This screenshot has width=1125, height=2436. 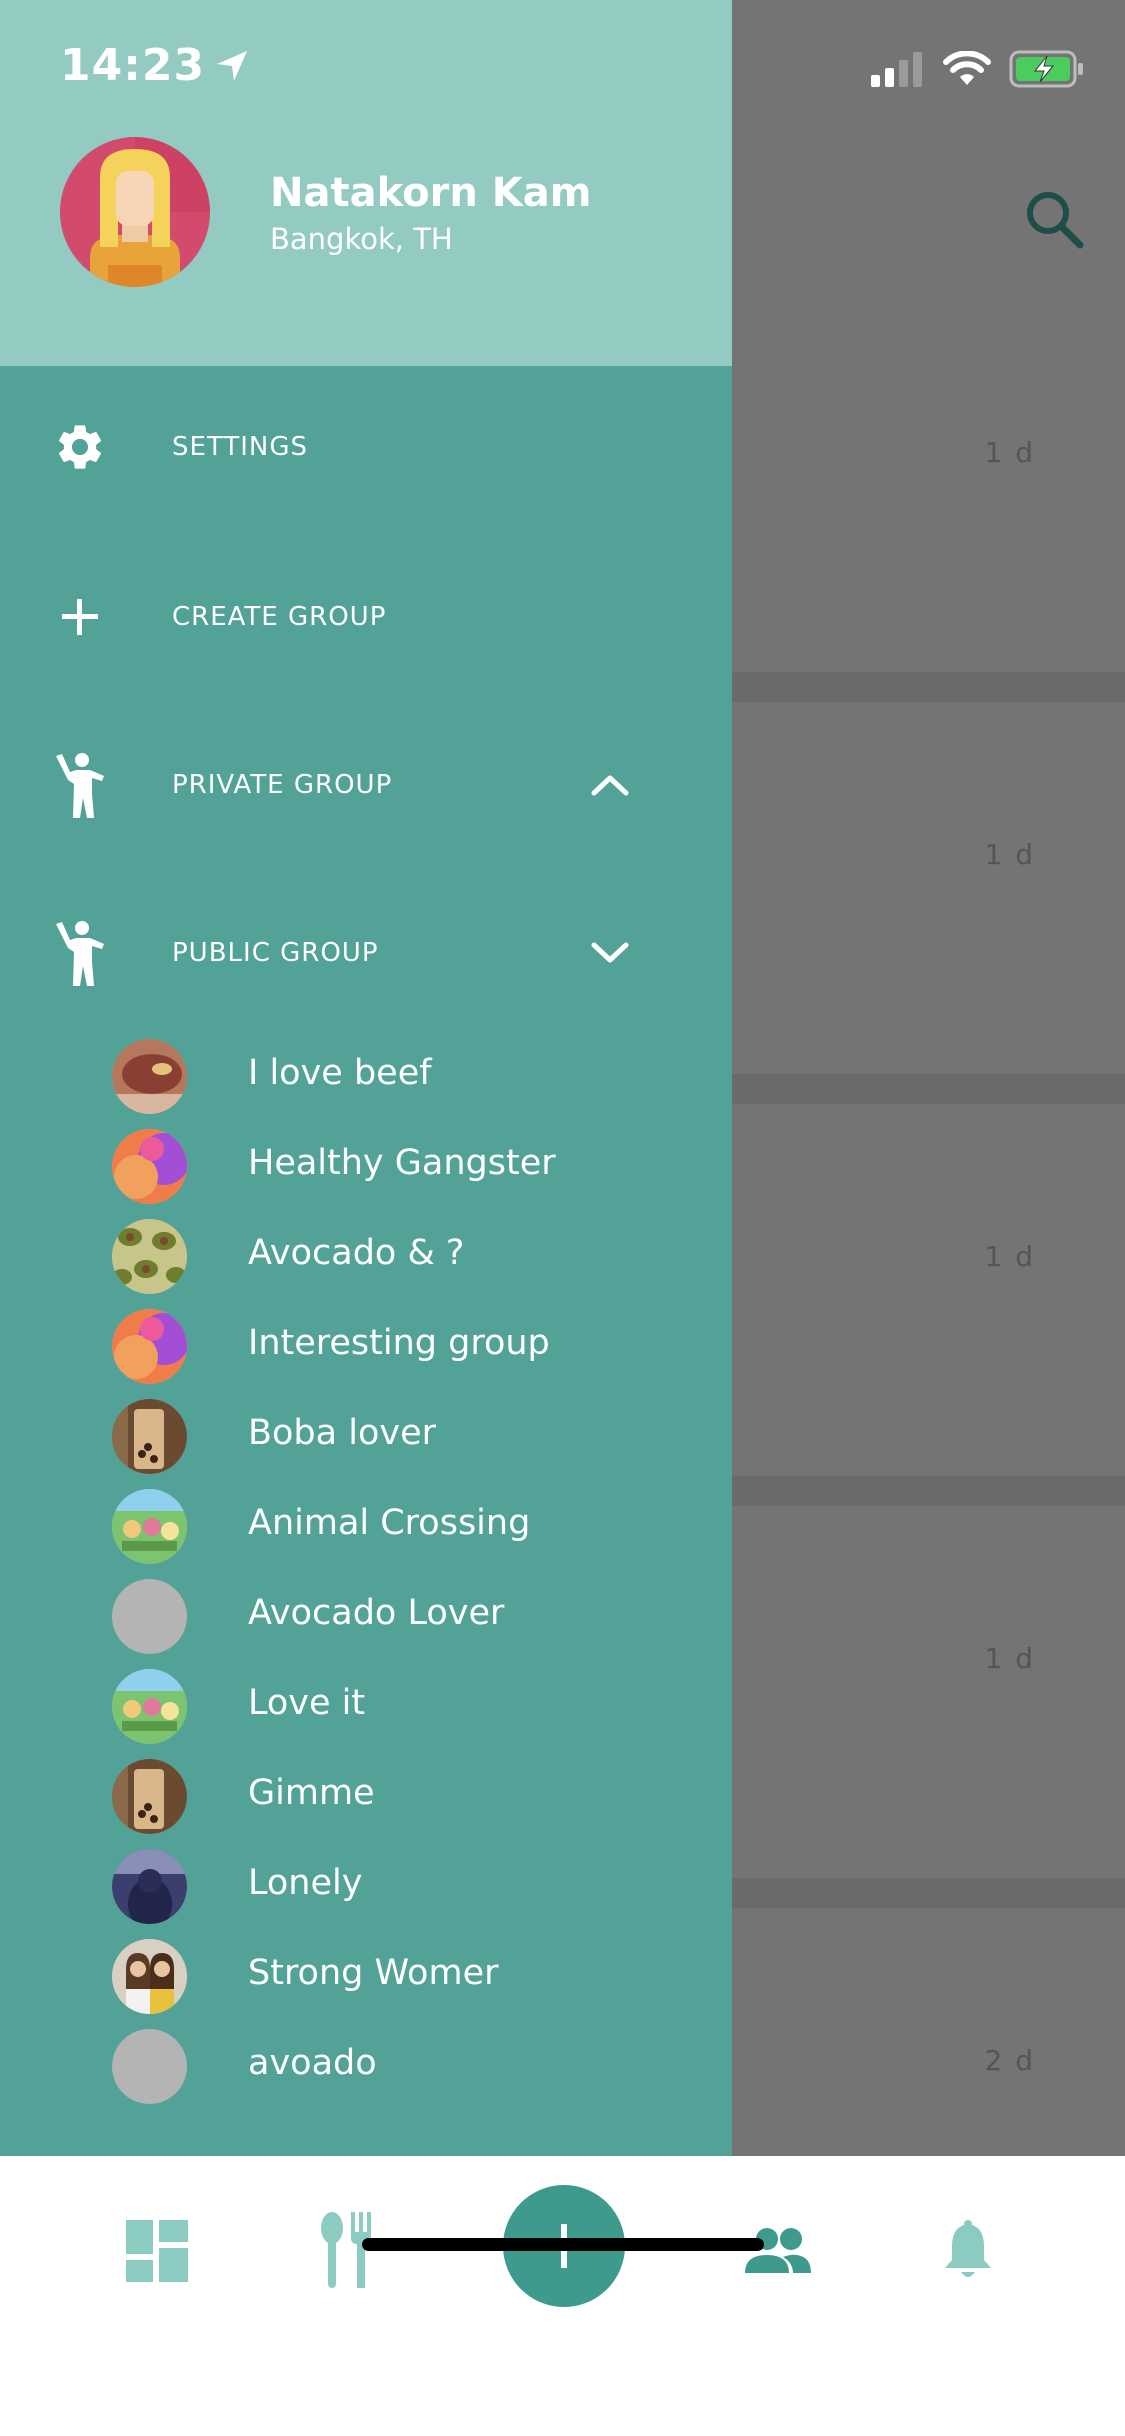 What do you see at coordinates (366, 447) in the screenshot?
I see `menu-item-settings: SETTINGS` at bounding box center [366, 447].